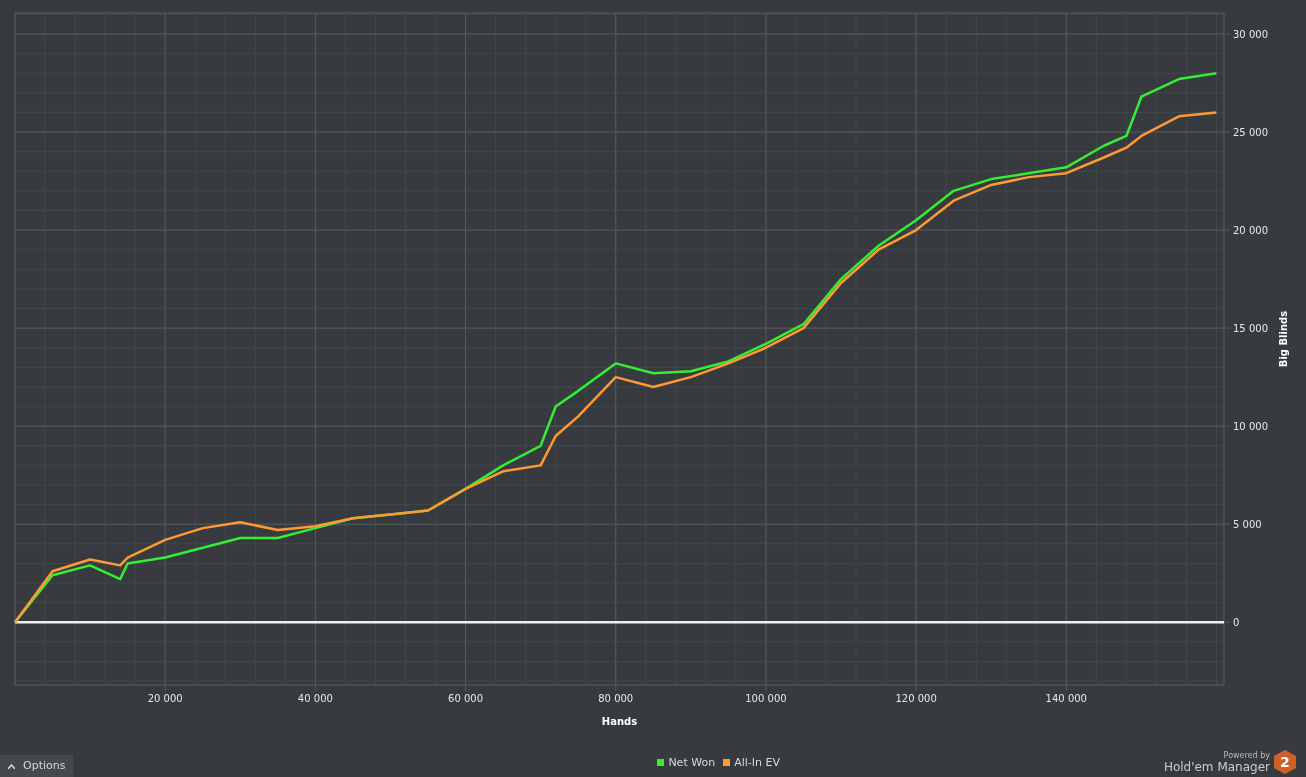  Describe the element at coordinates (1066, 698) in the screenshot. I see `x-tick-label: 140 000` at that location.